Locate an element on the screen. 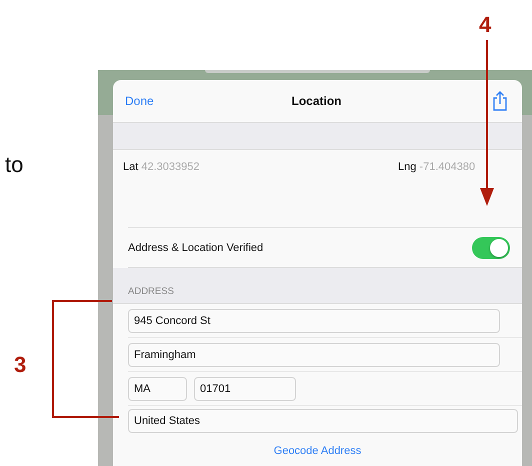 The width and height of the screenshot is (532, 466). geocode-button: Geocode Address is located at coordinates (318, 451).